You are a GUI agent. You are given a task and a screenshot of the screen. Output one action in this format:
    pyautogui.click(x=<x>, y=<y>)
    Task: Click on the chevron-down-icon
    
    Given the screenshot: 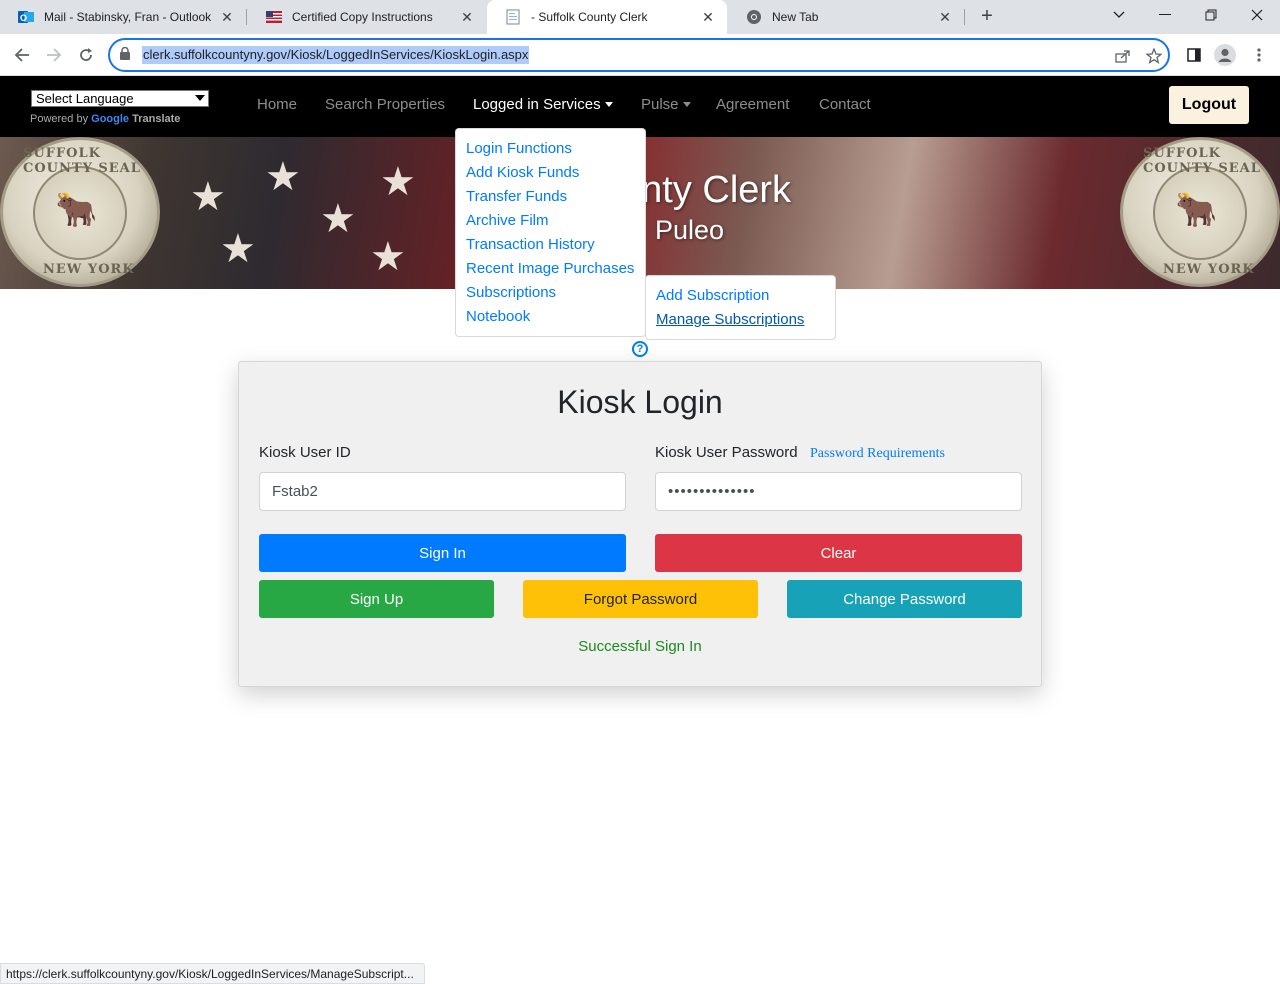 What is the action you would take?
    pyautogui.click(x=200, y=98)
    